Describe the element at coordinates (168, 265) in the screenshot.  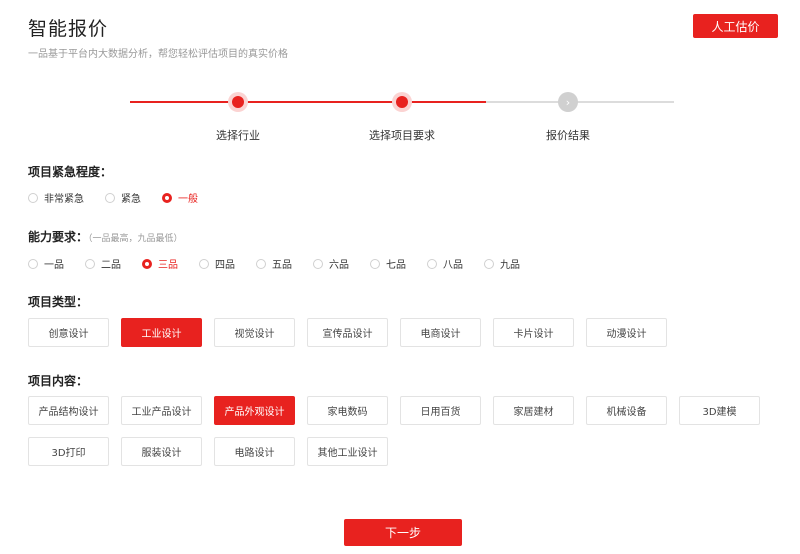
I see `ability-radio-label: 三品` at that location.